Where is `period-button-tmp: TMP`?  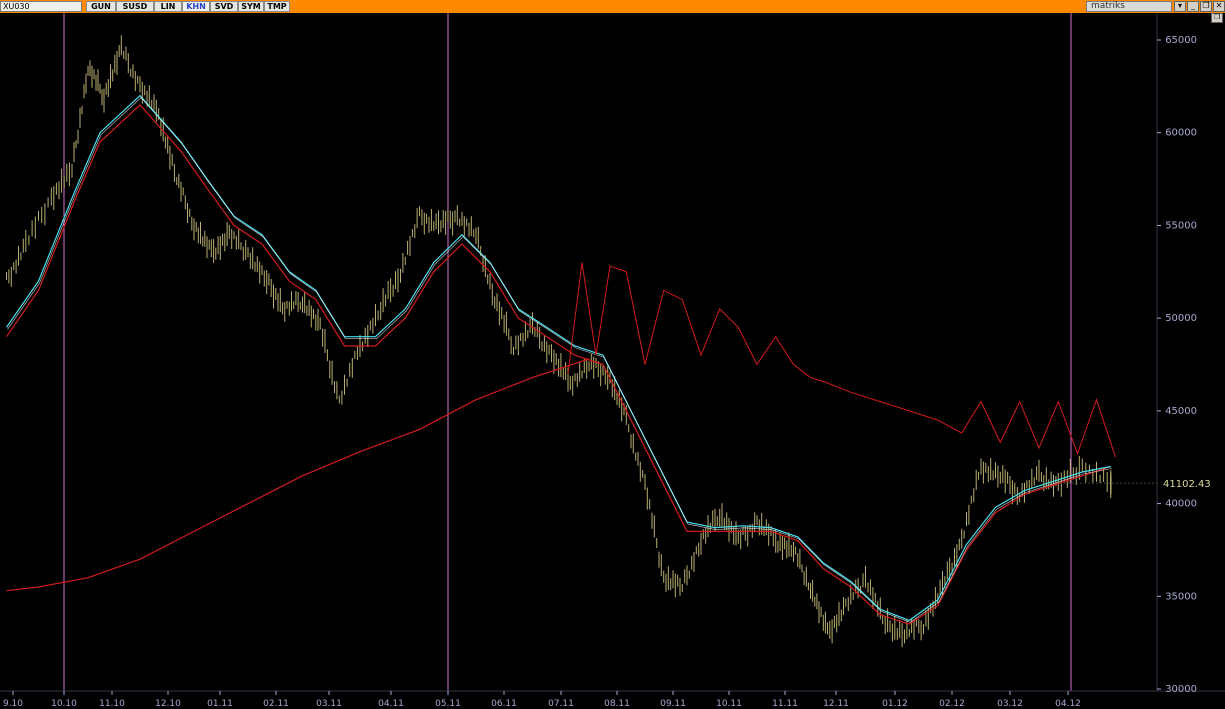 period-button-tmp: TMP is located at coordinates (277, 6).